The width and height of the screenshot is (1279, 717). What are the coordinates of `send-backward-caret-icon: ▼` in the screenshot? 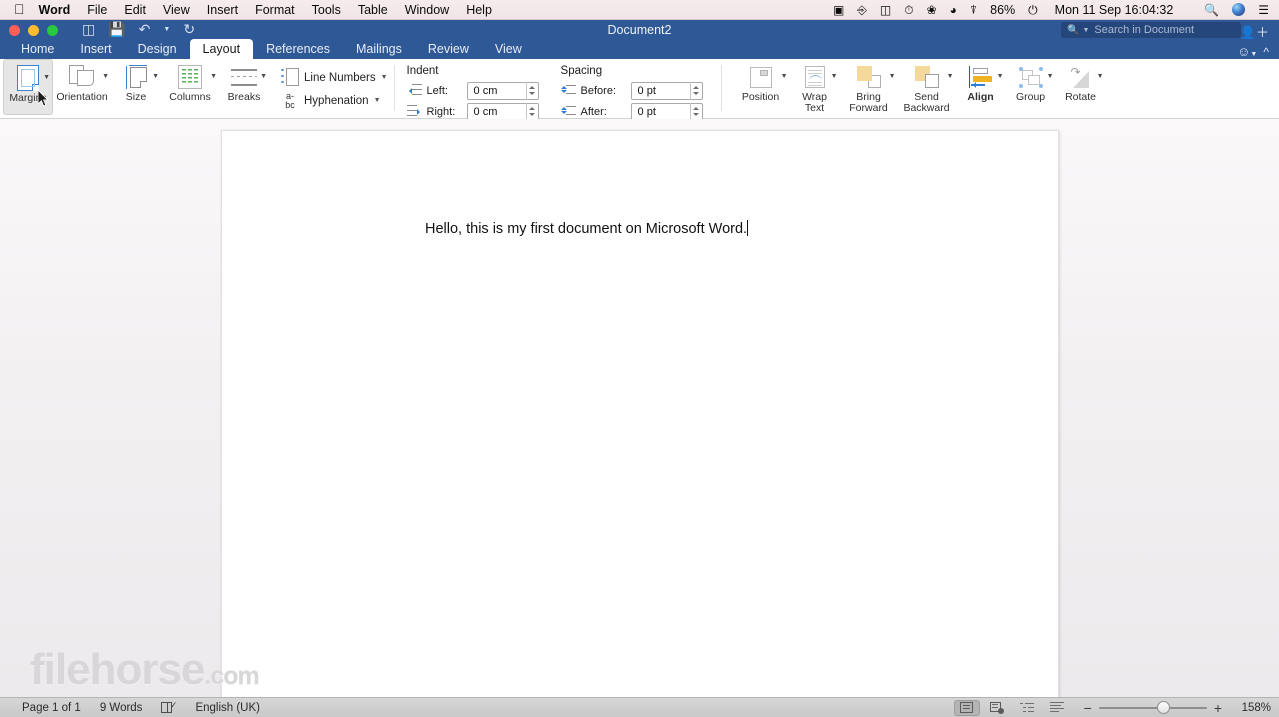 It's located at (950, 76).